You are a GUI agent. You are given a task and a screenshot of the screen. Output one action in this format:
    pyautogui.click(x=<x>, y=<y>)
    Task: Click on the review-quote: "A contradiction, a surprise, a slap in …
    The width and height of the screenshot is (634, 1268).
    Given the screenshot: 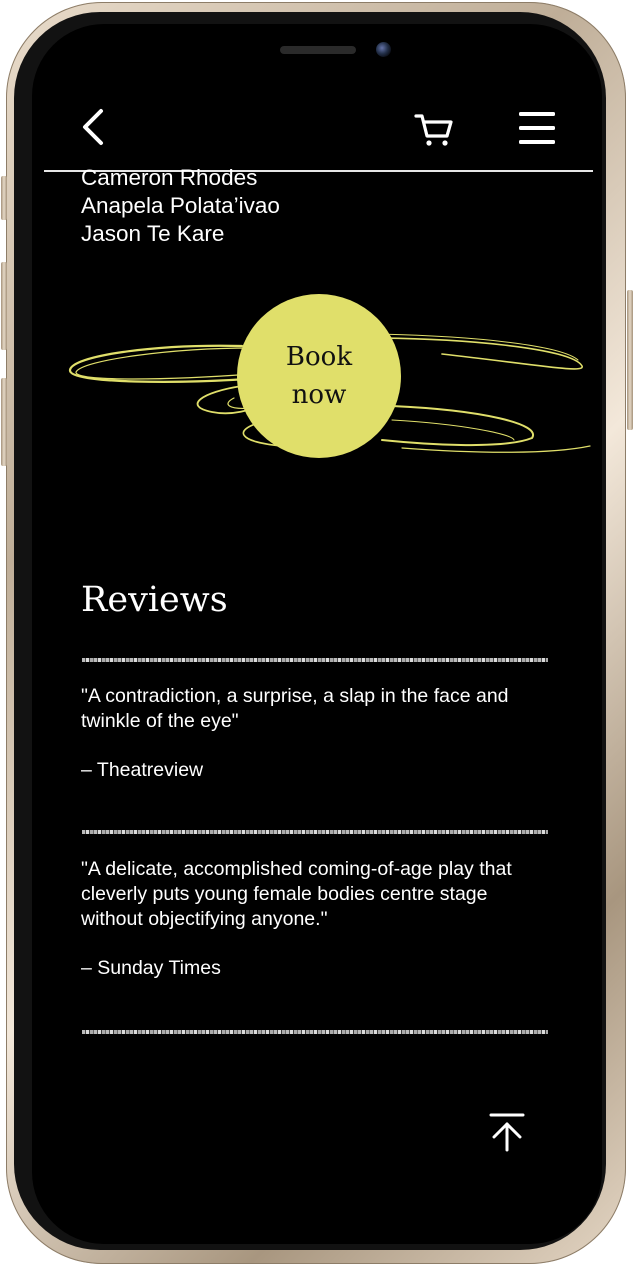 What is the action you would take?
    pyautogui.click(x=295, y=708)
    